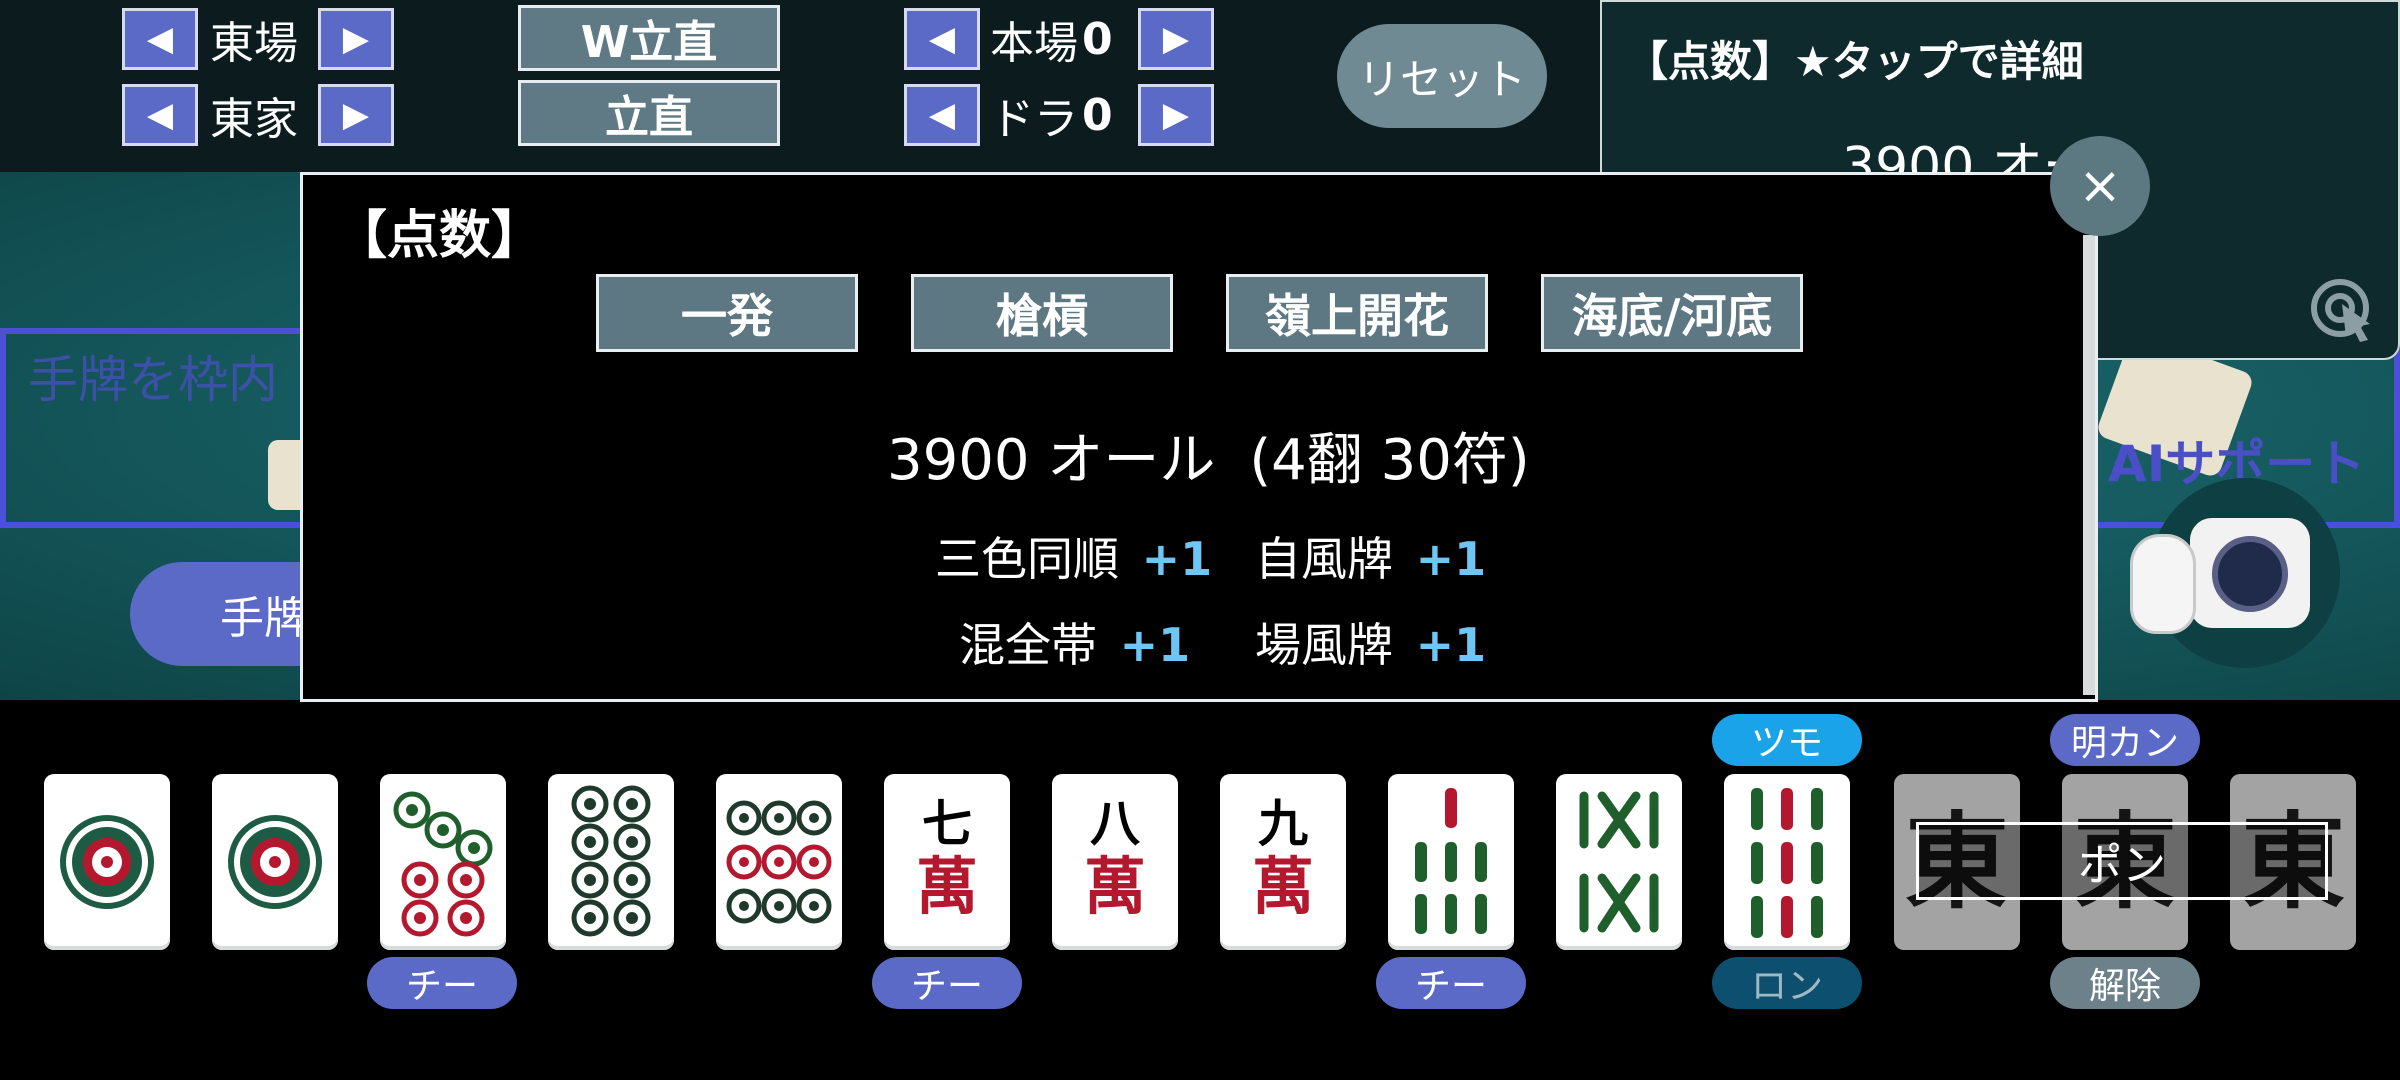 The width and height of the screenshot is (2400, 1080). What do you see at coordinates (1034, 43) in the screenshot?
I see `honba-text: 本場` at bounding box center [1034, 43].